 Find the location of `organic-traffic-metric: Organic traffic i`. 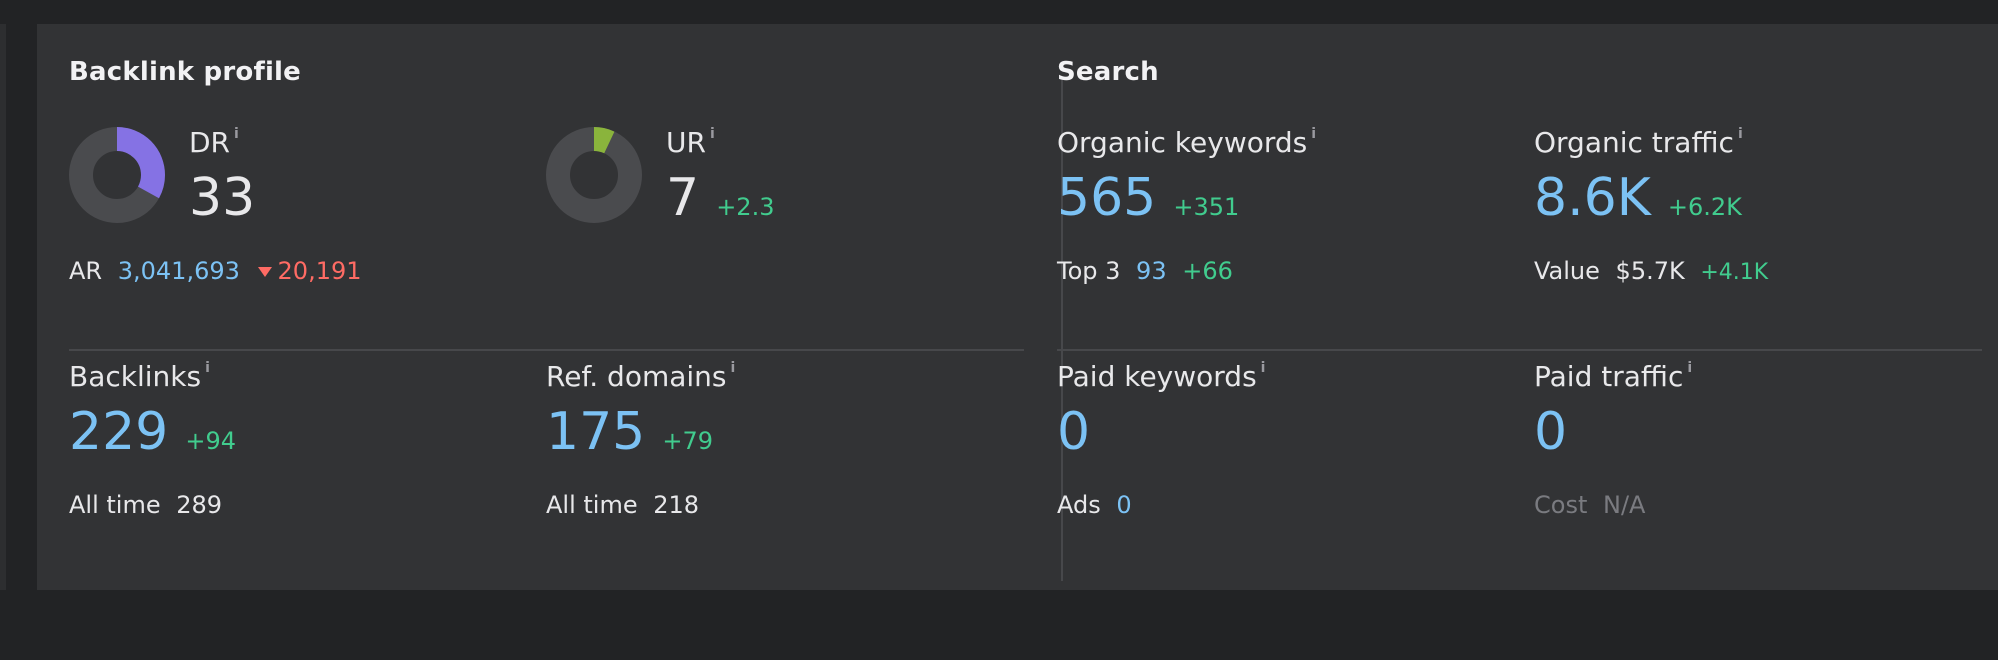

organic-traffic-metric: Organic traffic i is located at coordinates (1638, 142).